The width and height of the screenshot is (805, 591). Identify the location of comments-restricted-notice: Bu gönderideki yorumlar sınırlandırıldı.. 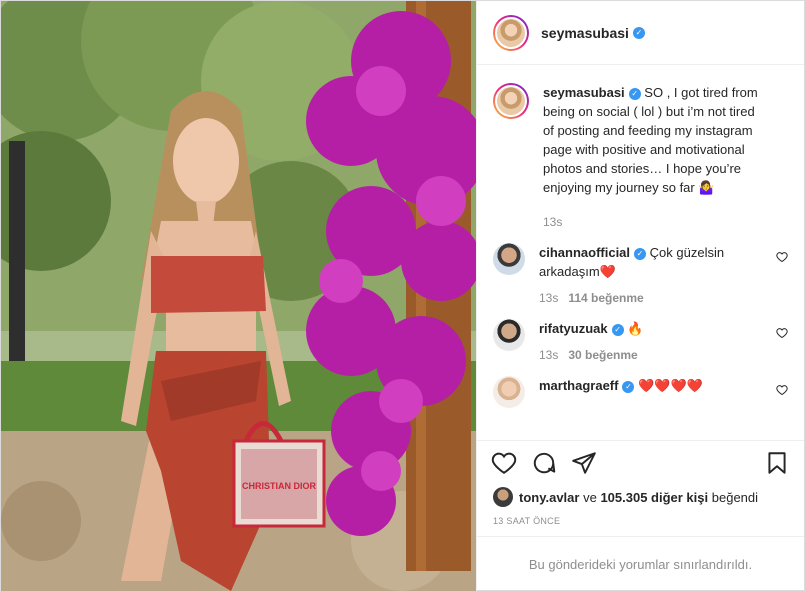
(640, 563).